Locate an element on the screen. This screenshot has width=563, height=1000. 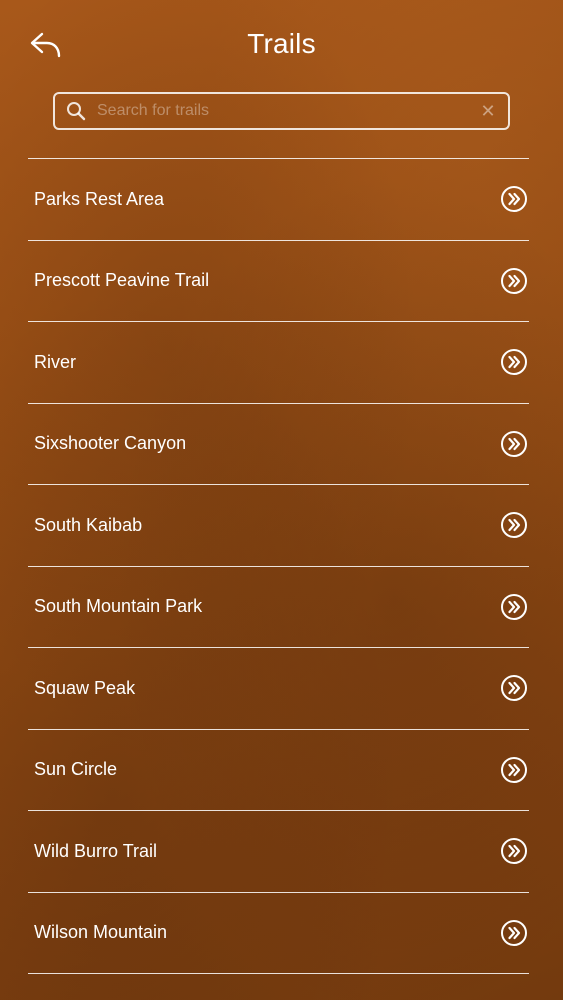
trail-label: South Kaibab is located at coordinates (88, 524).